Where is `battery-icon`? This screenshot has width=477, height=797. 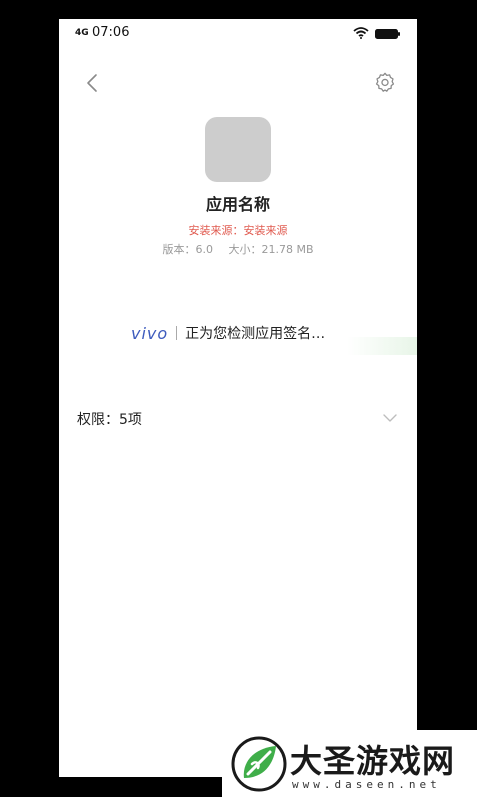 battery-icon is located at coordinates (387, 34).